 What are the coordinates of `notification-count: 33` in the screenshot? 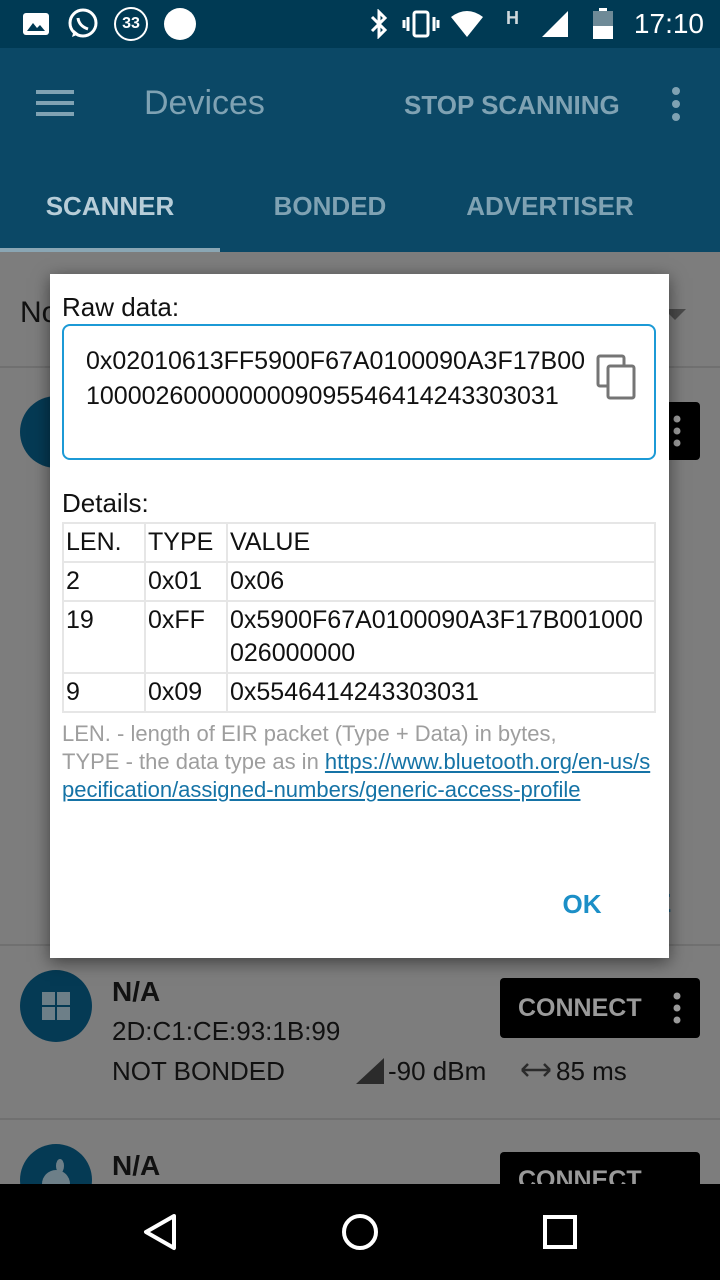 It's located at (131, 24).